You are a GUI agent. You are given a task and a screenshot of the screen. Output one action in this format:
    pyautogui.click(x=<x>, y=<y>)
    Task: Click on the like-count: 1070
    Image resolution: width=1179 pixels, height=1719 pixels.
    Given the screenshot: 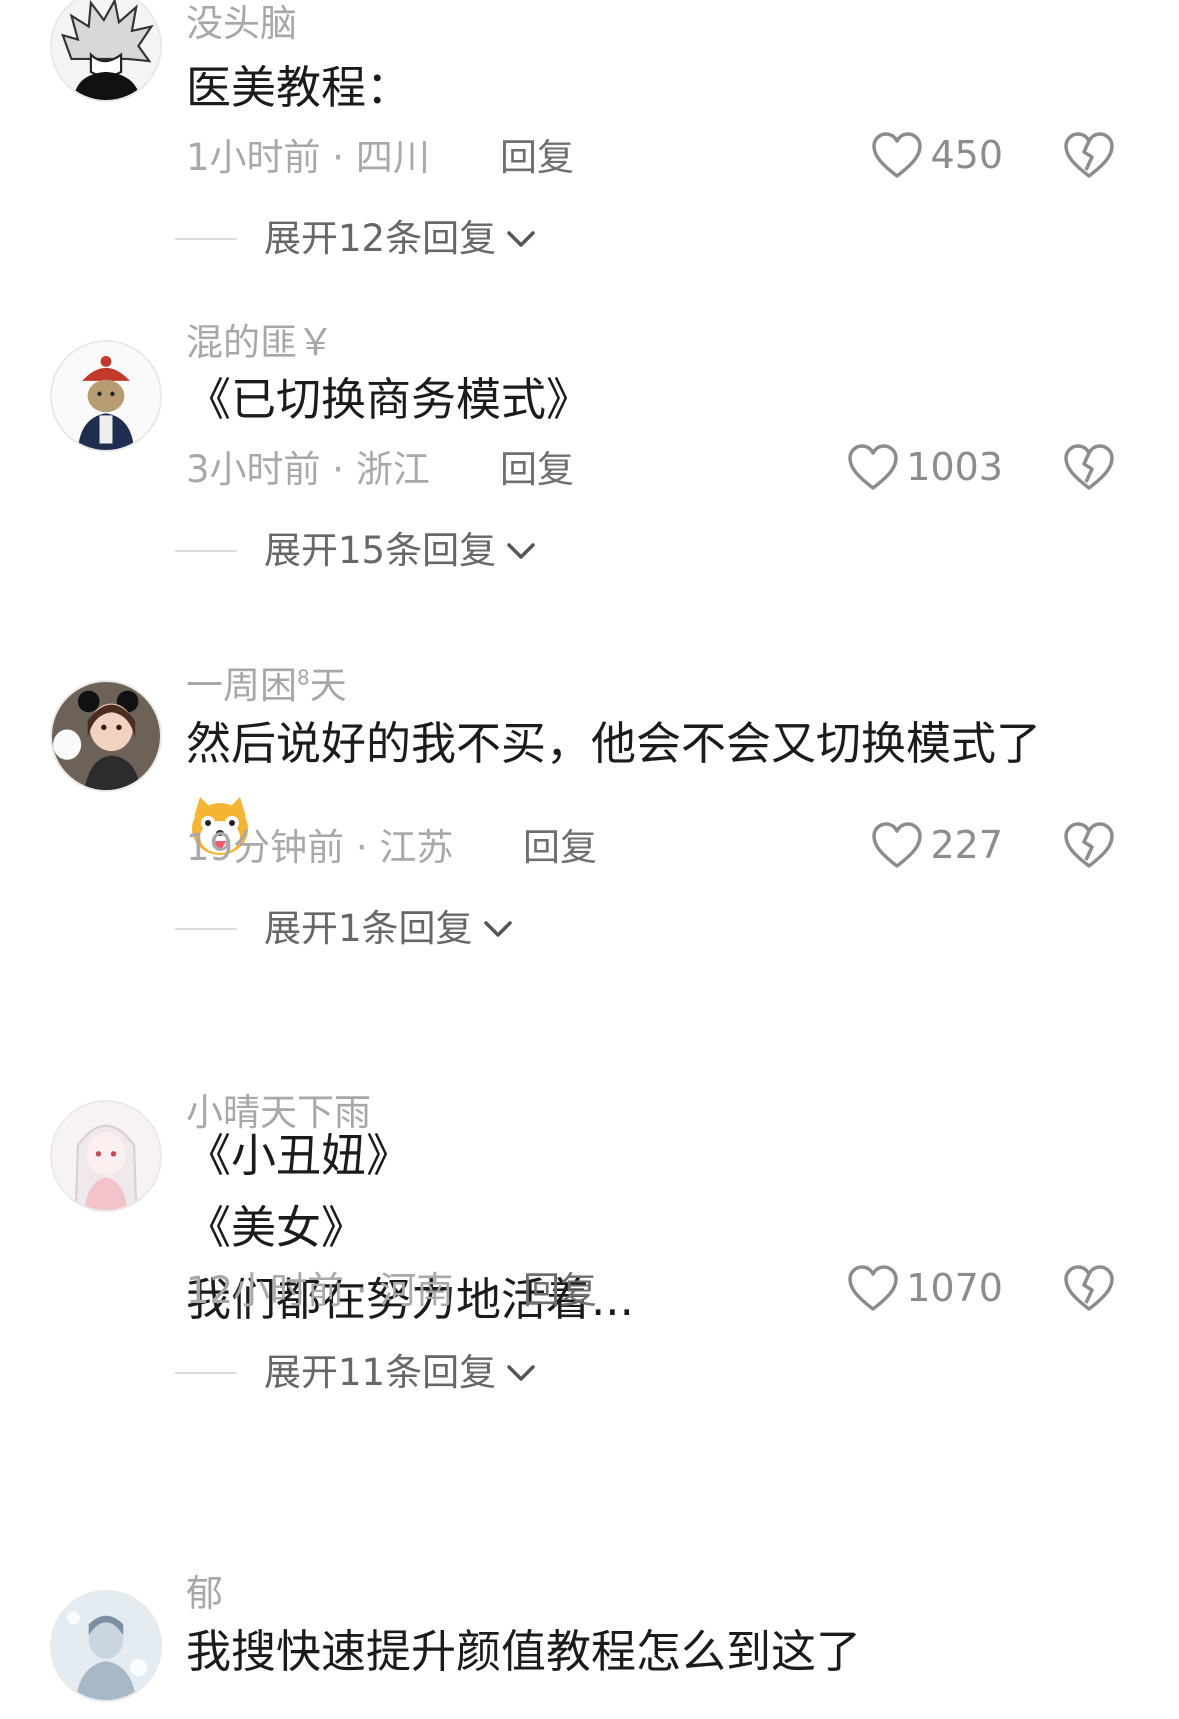 What is the action you would take?
    pyautogui.click(x=954, y=1288)
    